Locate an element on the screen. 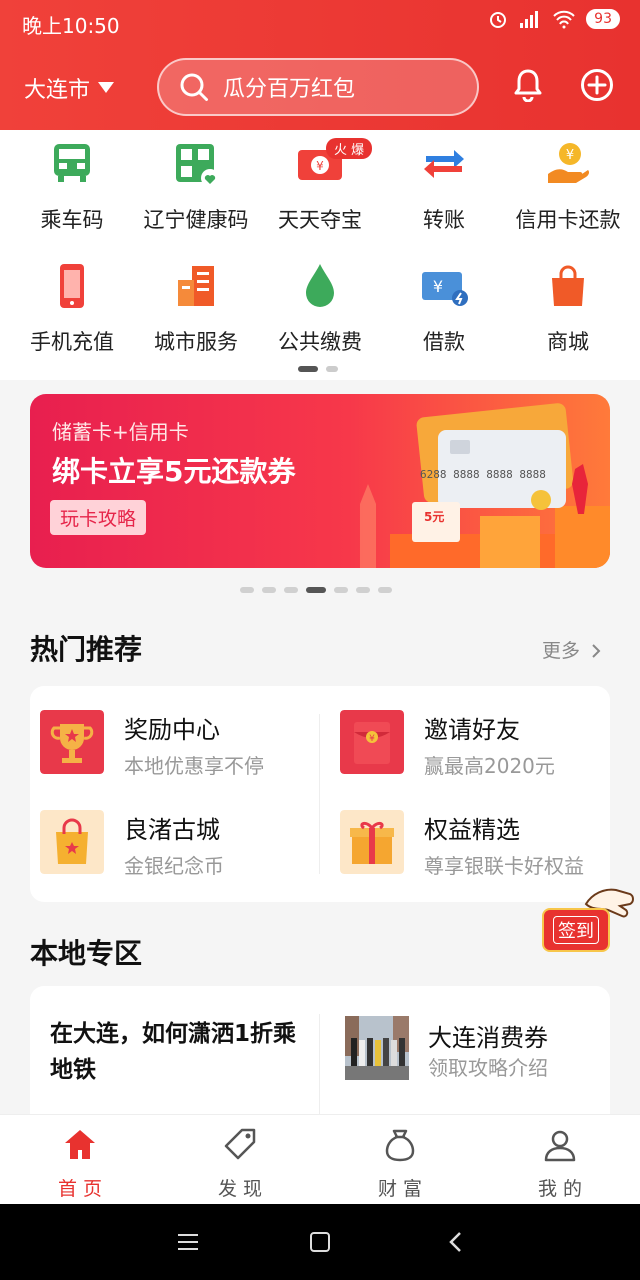 Image resolution: width=640 pixels, height=1280 pixels. bus-code-icon is located at coordinates (72, 163).